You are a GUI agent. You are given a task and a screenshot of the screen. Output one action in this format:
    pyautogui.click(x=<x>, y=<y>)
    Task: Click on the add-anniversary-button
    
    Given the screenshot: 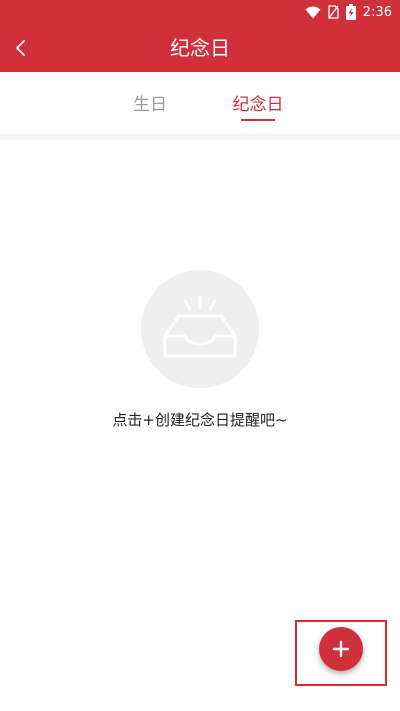 What is the action you would take?
    pyautogui.click(x=341, y=649)
    